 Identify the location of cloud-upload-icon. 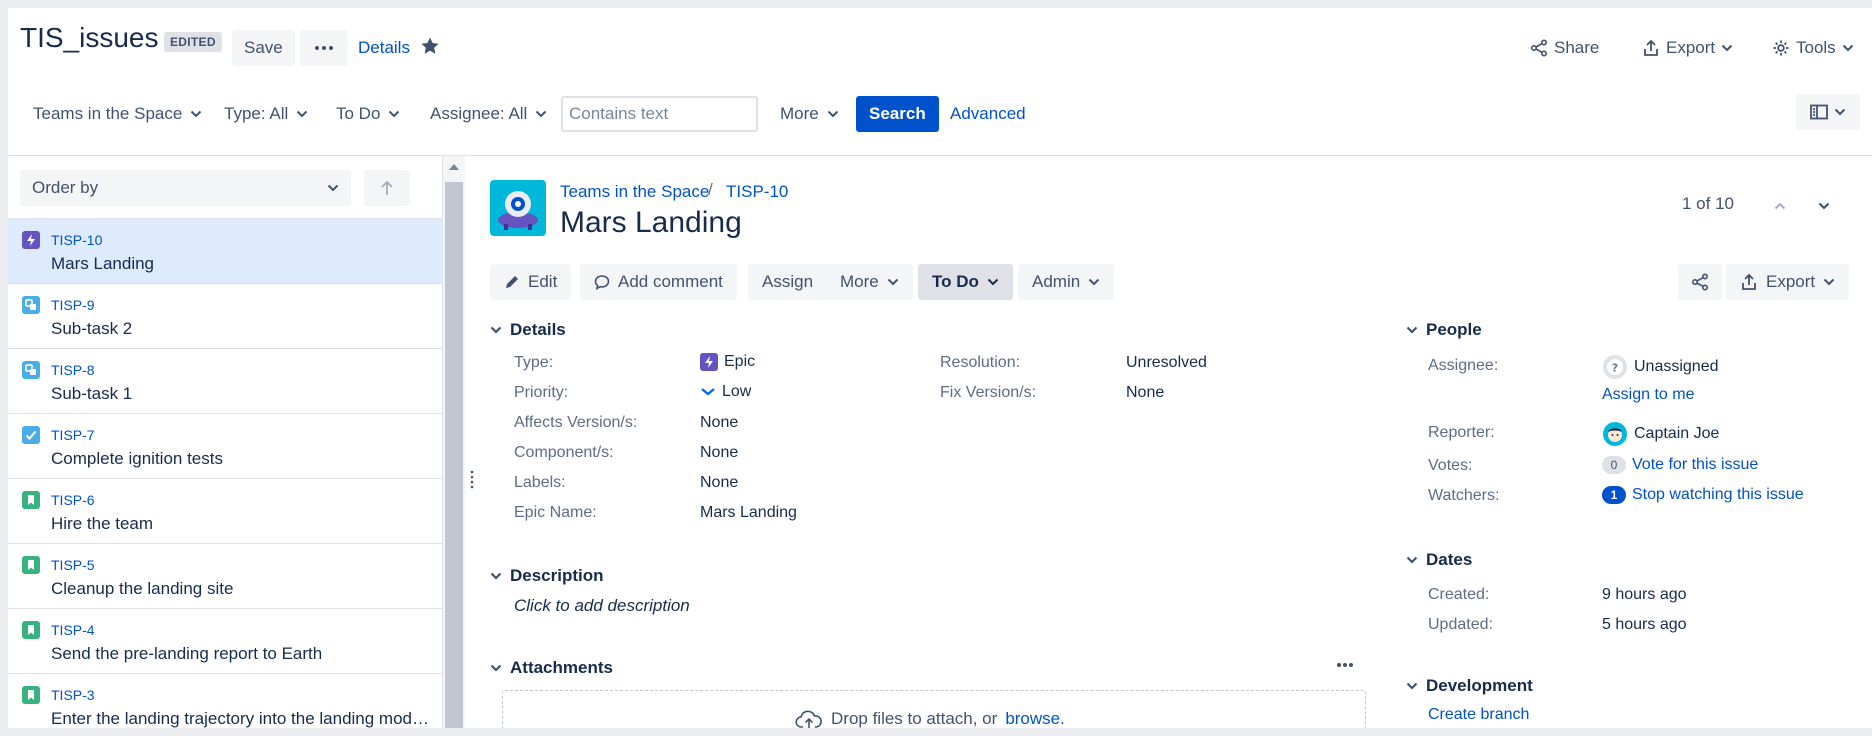
(808, 719).